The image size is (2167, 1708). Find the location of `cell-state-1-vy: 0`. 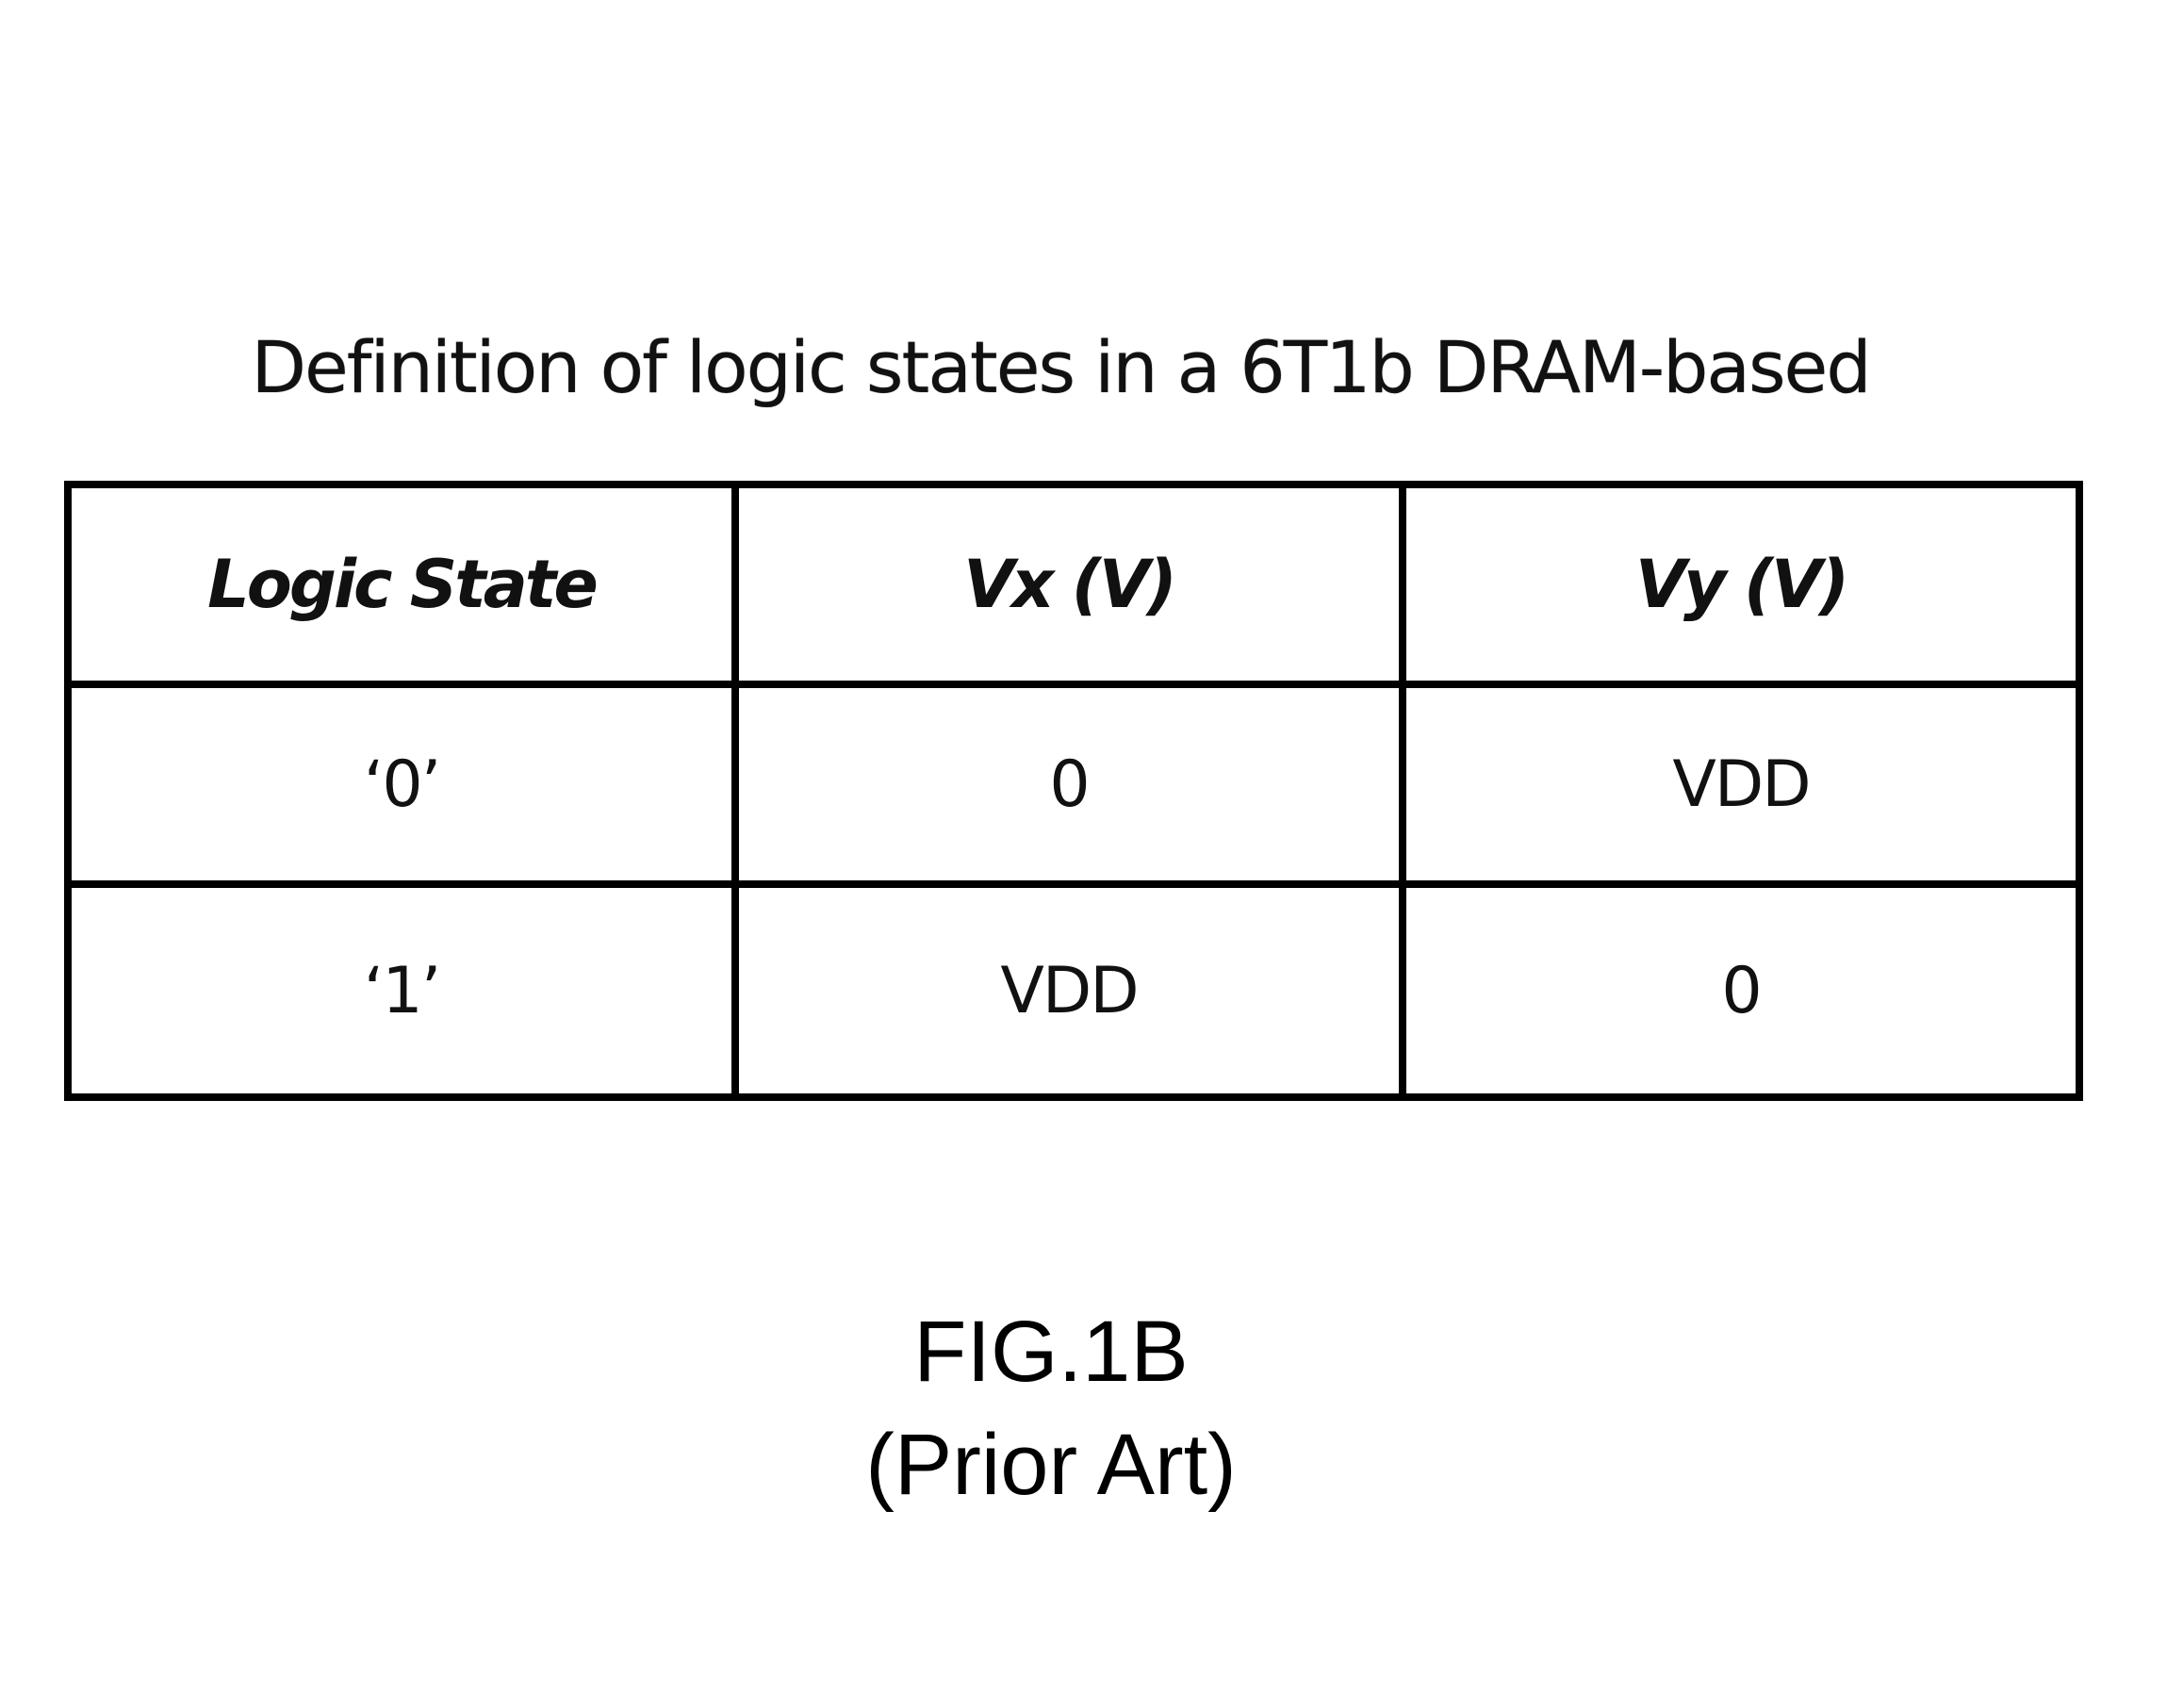

cell-state-1-vy: 0 is located at coordinates (1741, 990).